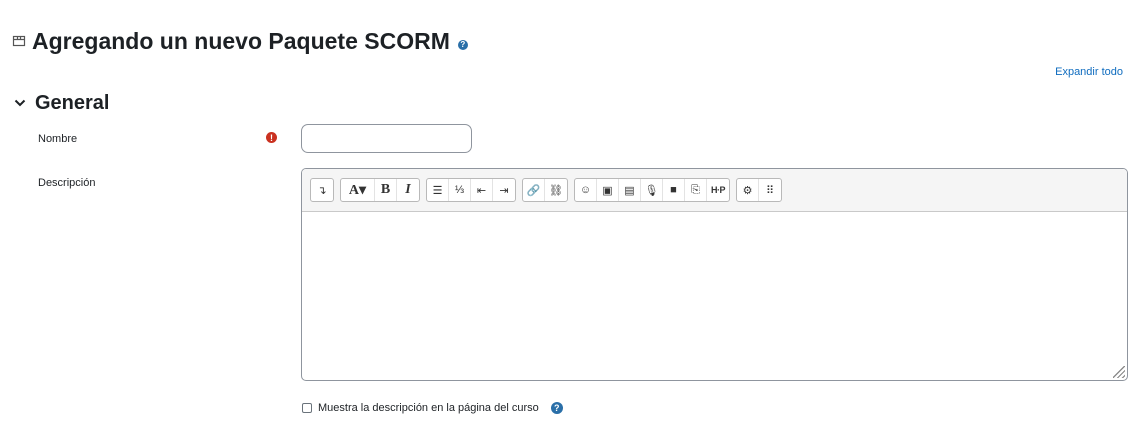 The width and height of the screenshot is (1135, 432). I want to click on chevron-down-icon, so click(20, 103).